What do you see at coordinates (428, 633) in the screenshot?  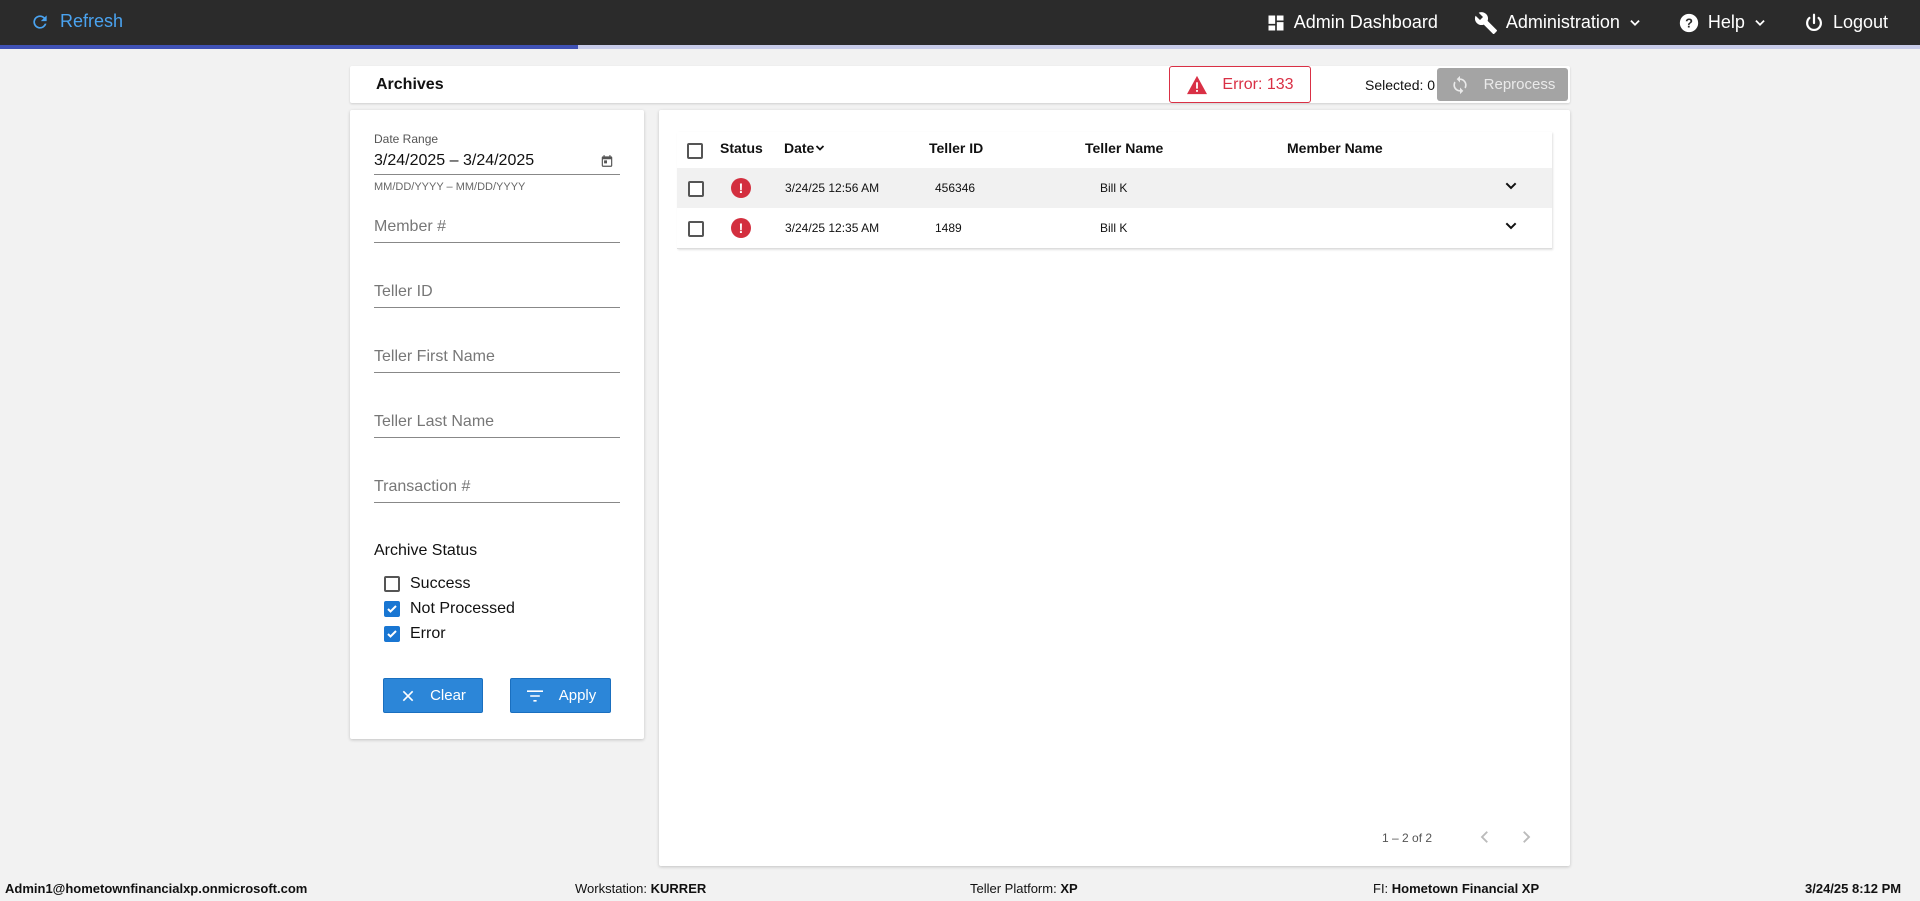 I see `status-error-label: Error` at bounding box center [428, 633].